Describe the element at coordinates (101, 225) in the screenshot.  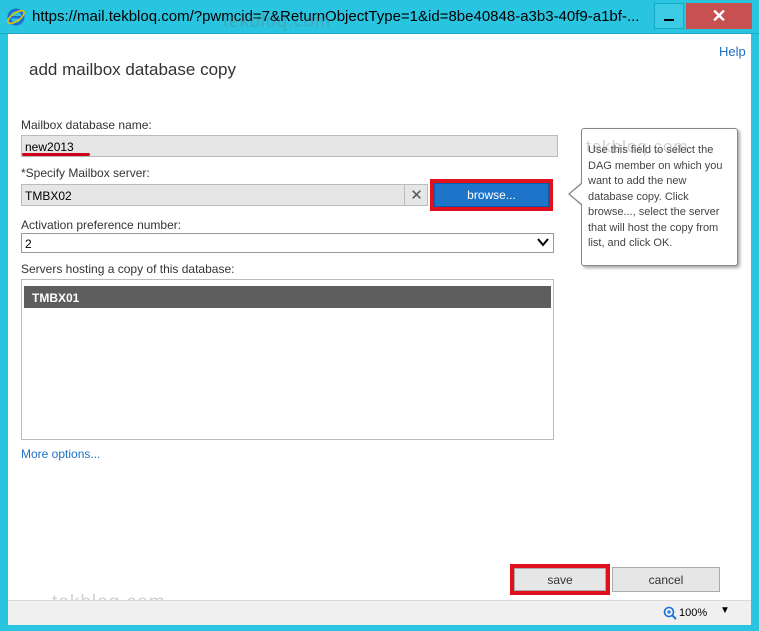
I see `activation-label: Activation preference number:` at that location.